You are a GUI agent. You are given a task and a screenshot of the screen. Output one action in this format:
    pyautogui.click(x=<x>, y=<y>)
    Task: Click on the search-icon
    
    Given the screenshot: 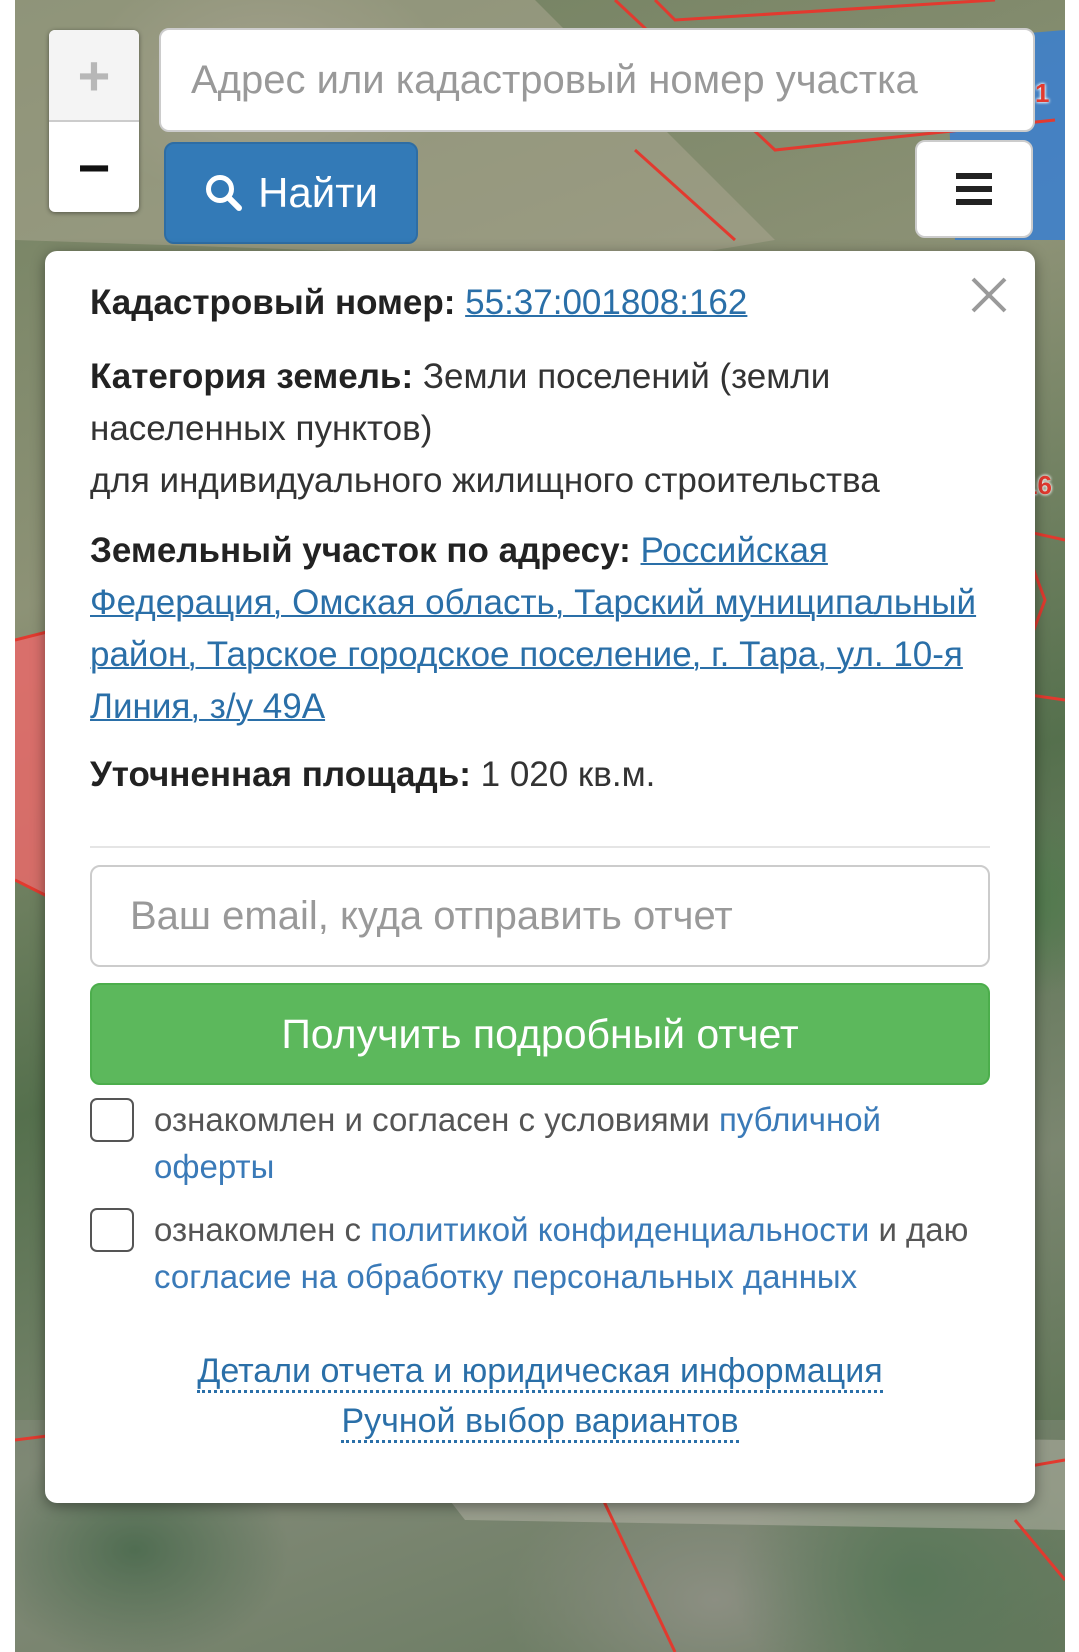 What is the action you would take?
    pyautogui.click(x=224, y=193)
    